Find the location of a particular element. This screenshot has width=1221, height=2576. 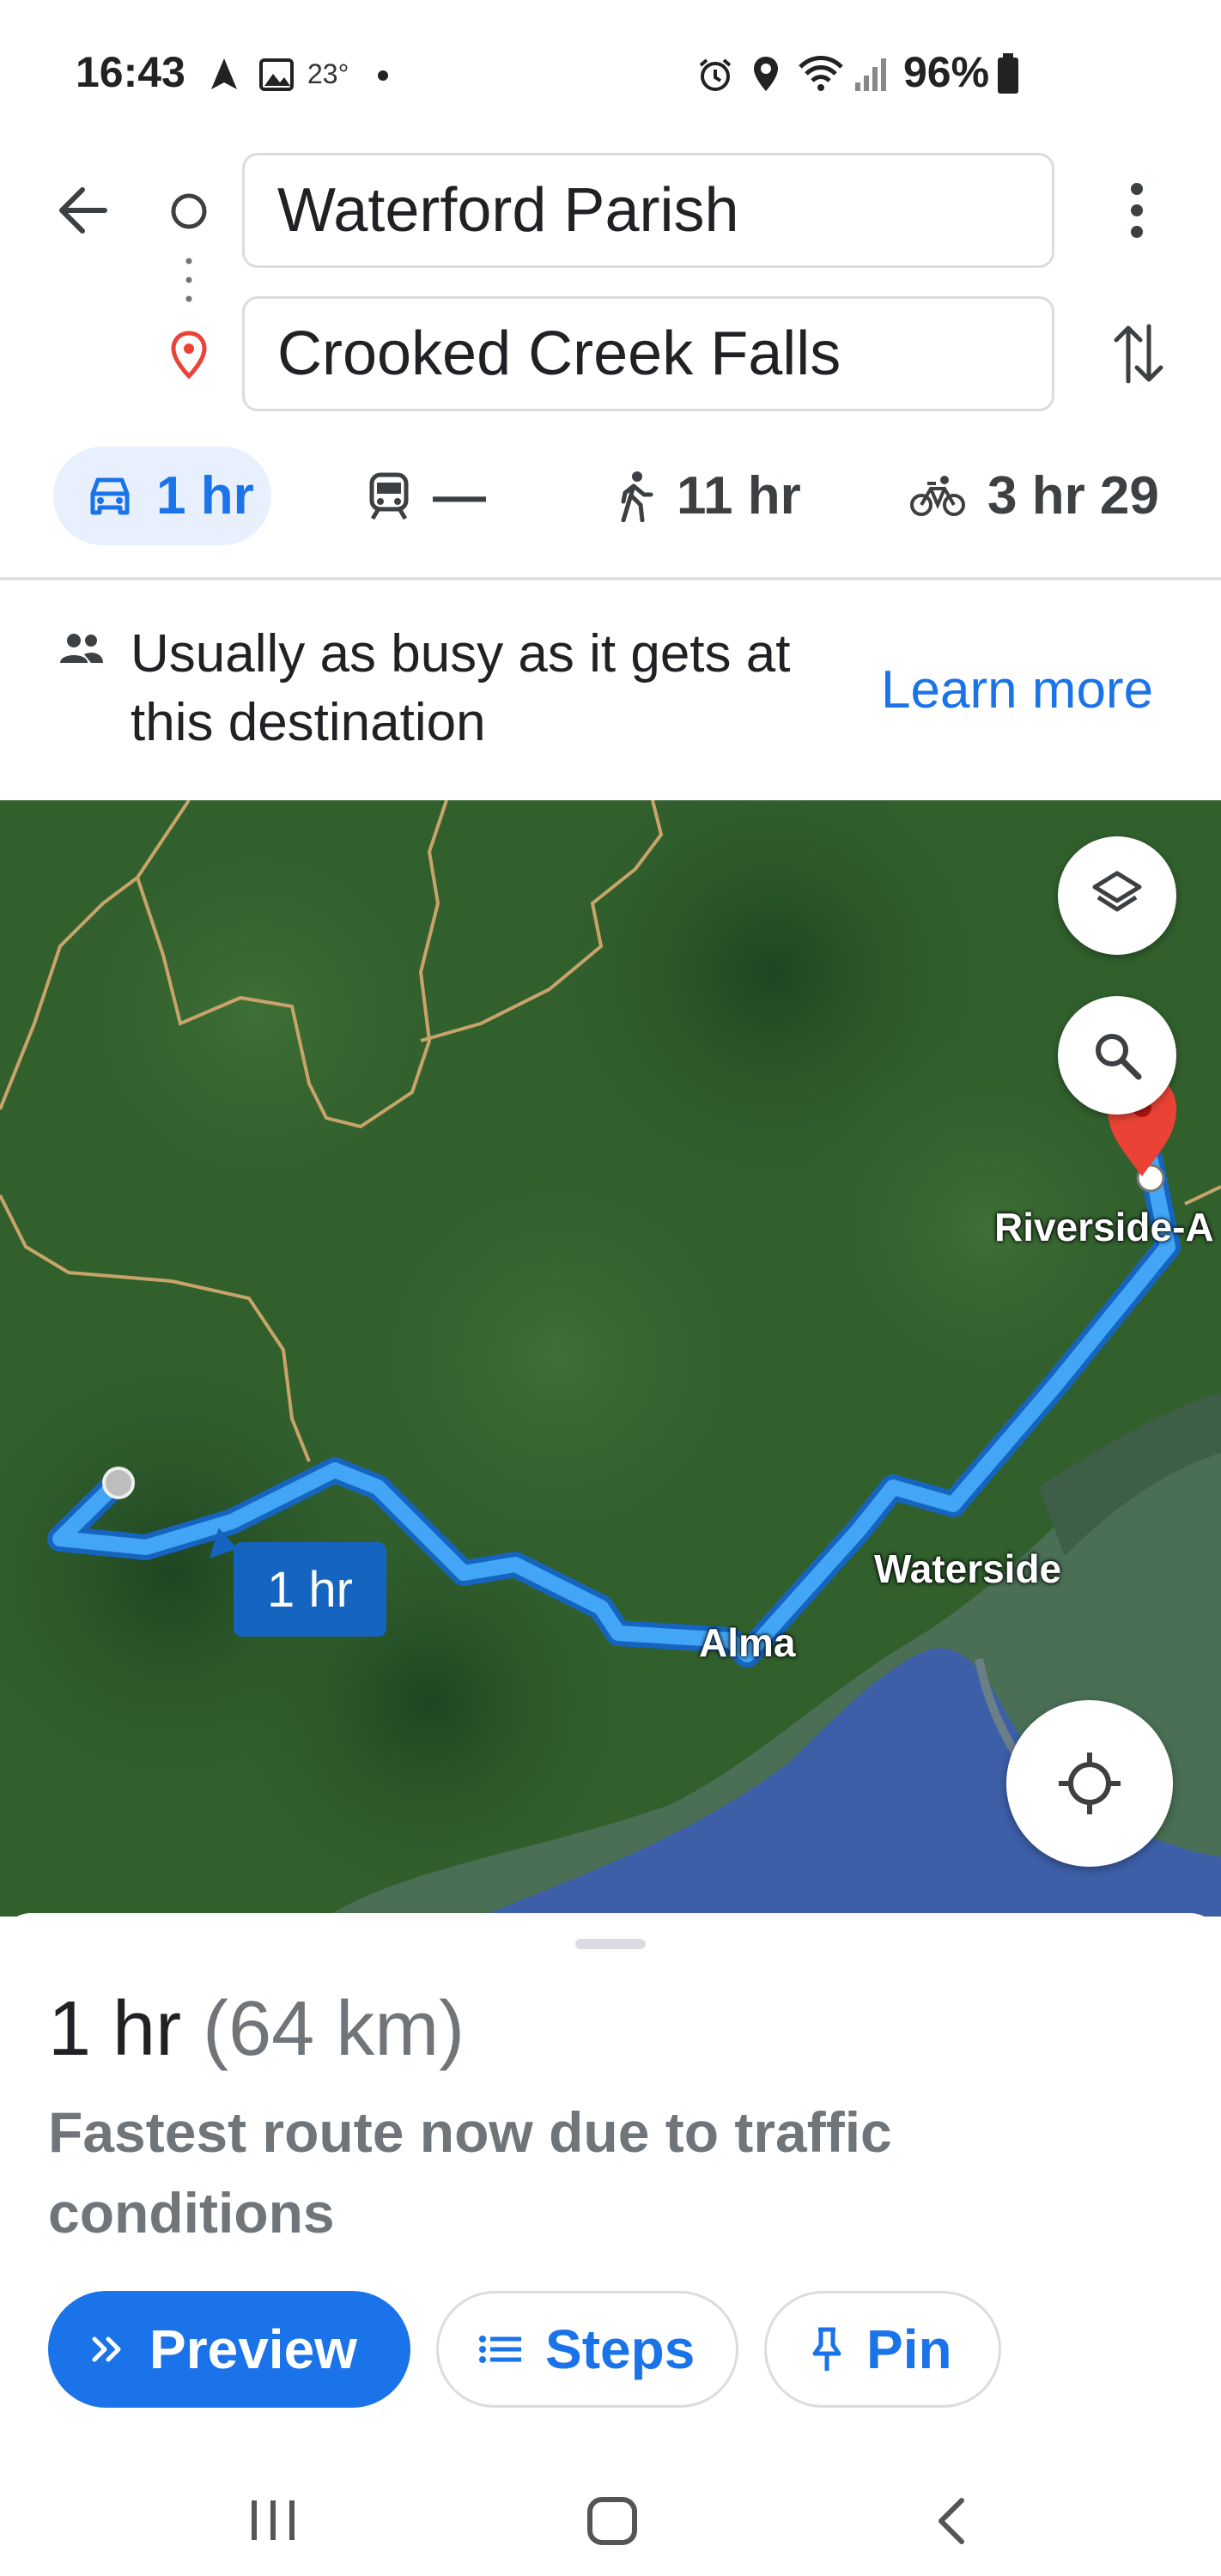

status-time: 16:43 is located at coordinates (130, 72).